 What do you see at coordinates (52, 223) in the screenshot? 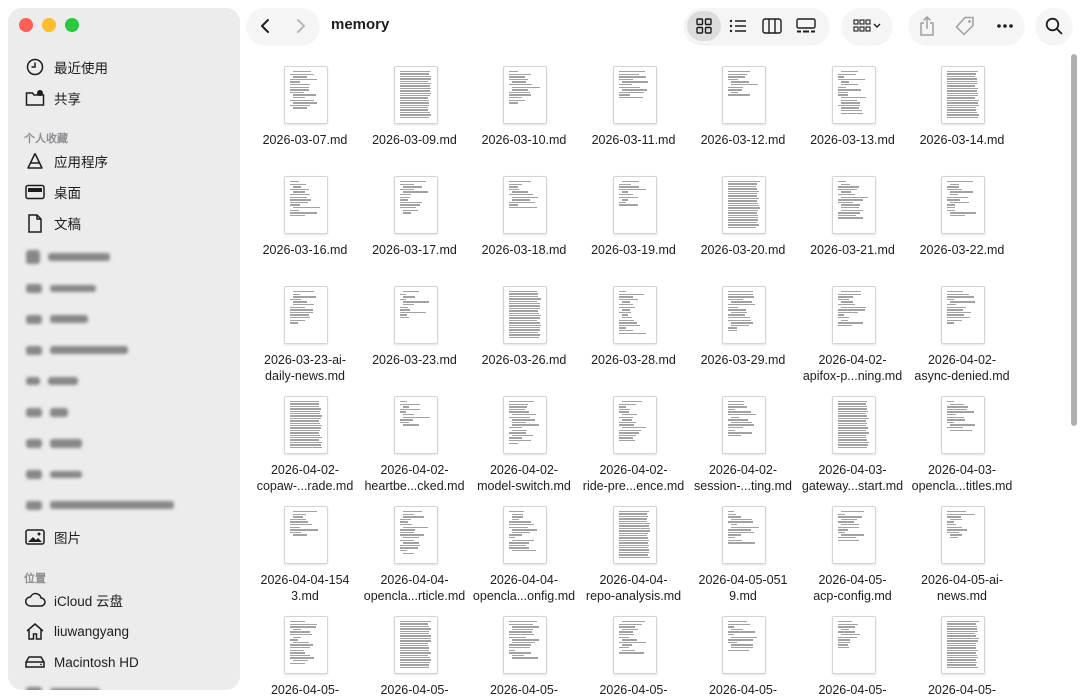
I see `sidebar-item-documents: 文稿` at bounding box center [52, 223].